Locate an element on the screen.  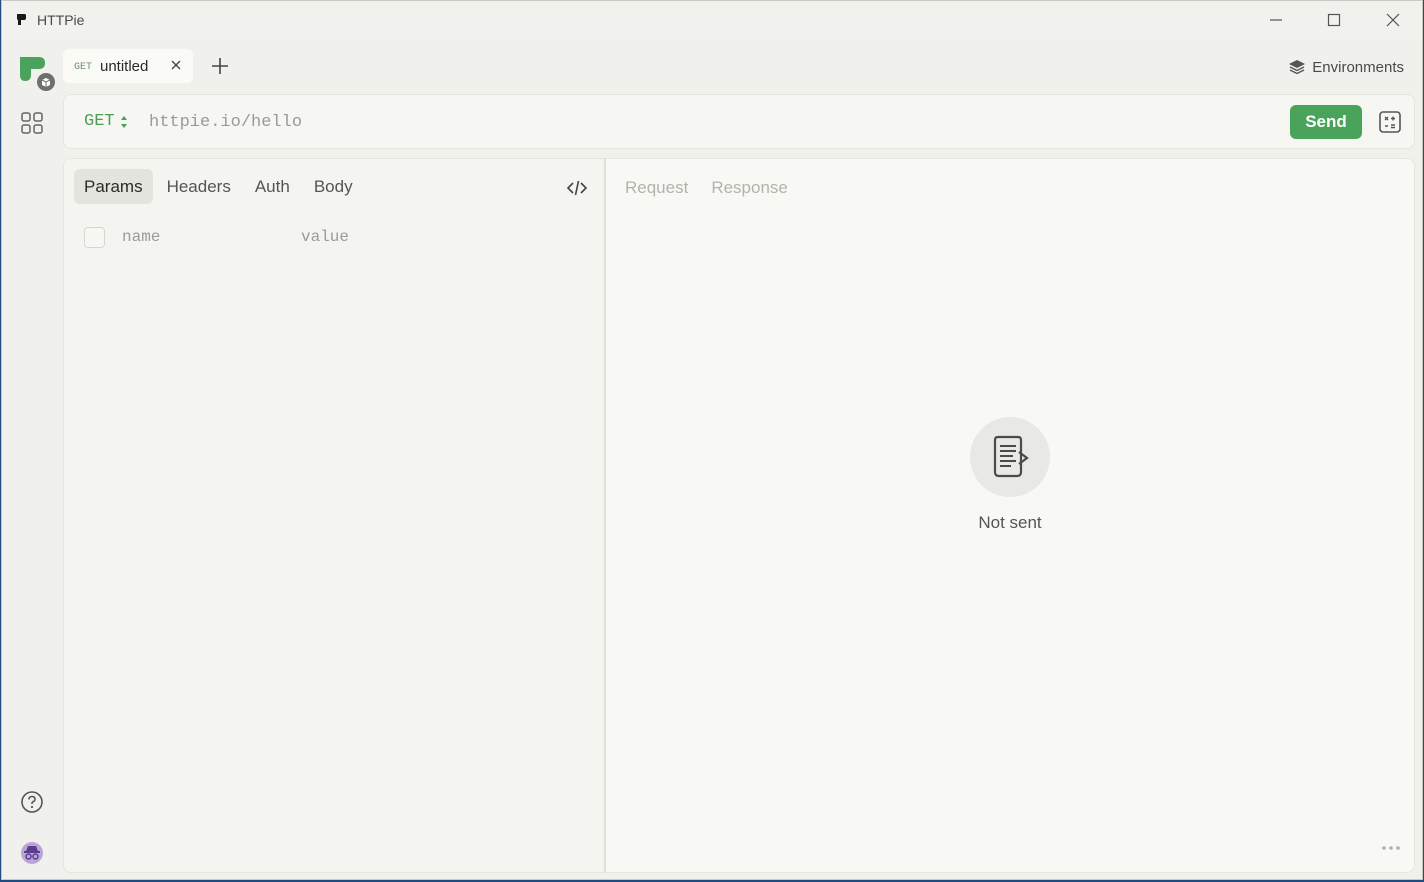
grid-icon is located at coordinates (32, 123).